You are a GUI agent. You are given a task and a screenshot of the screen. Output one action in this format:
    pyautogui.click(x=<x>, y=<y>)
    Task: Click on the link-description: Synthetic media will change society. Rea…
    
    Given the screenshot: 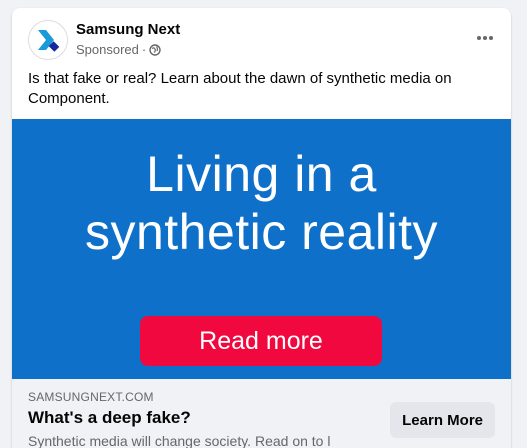 What is the action you would take?
    pyautogui.click(x=179, y=440)
    